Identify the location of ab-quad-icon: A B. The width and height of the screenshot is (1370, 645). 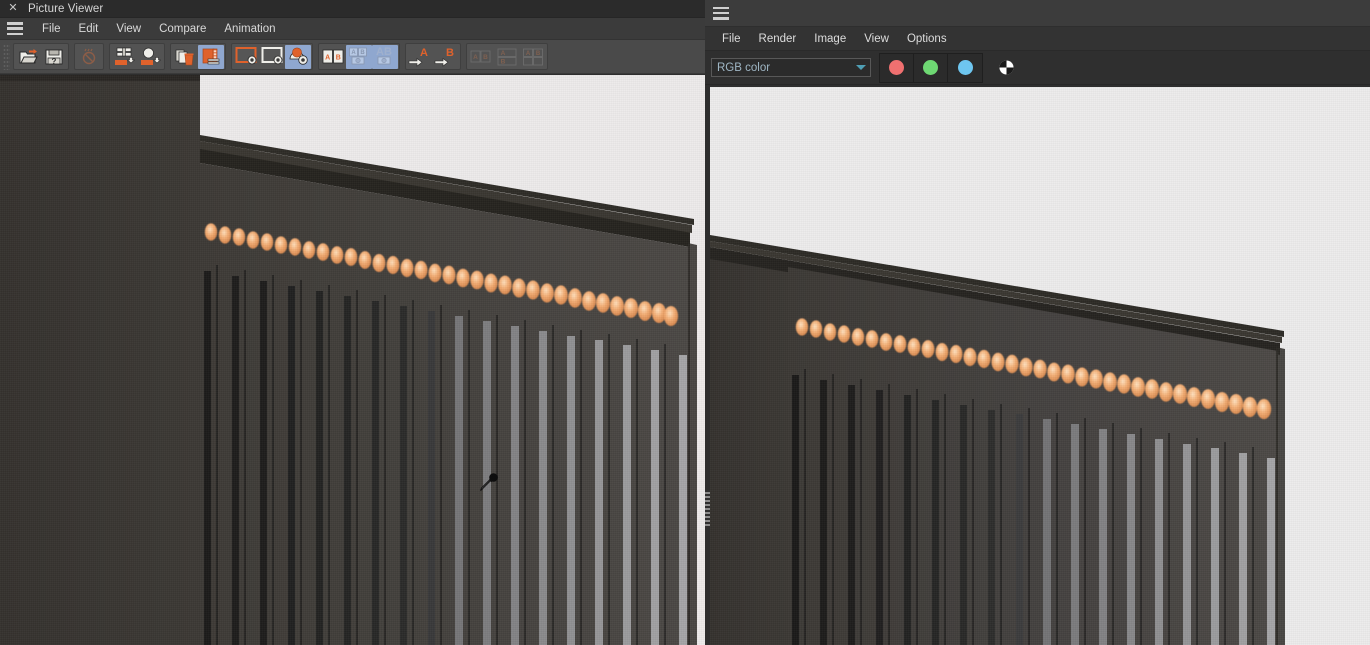
(533, 56).